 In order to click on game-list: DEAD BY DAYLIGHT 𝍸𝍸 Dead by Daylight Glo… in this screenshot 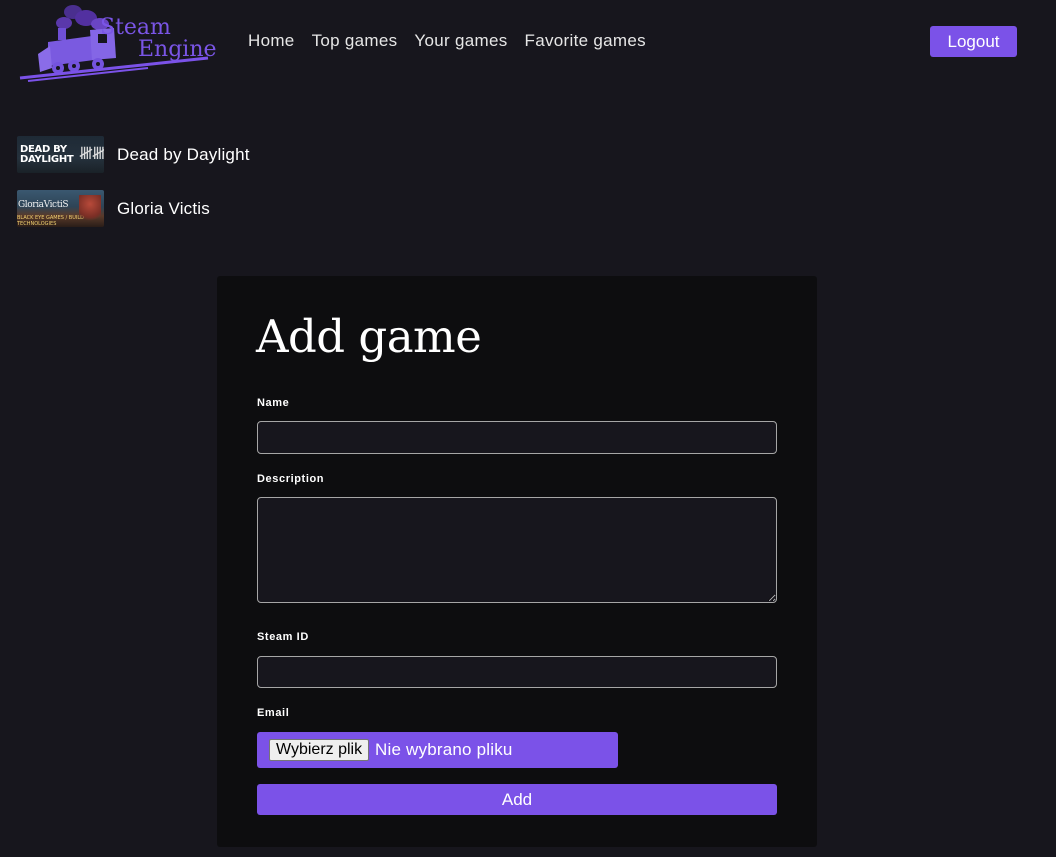, I will do `click(133, 190)`.